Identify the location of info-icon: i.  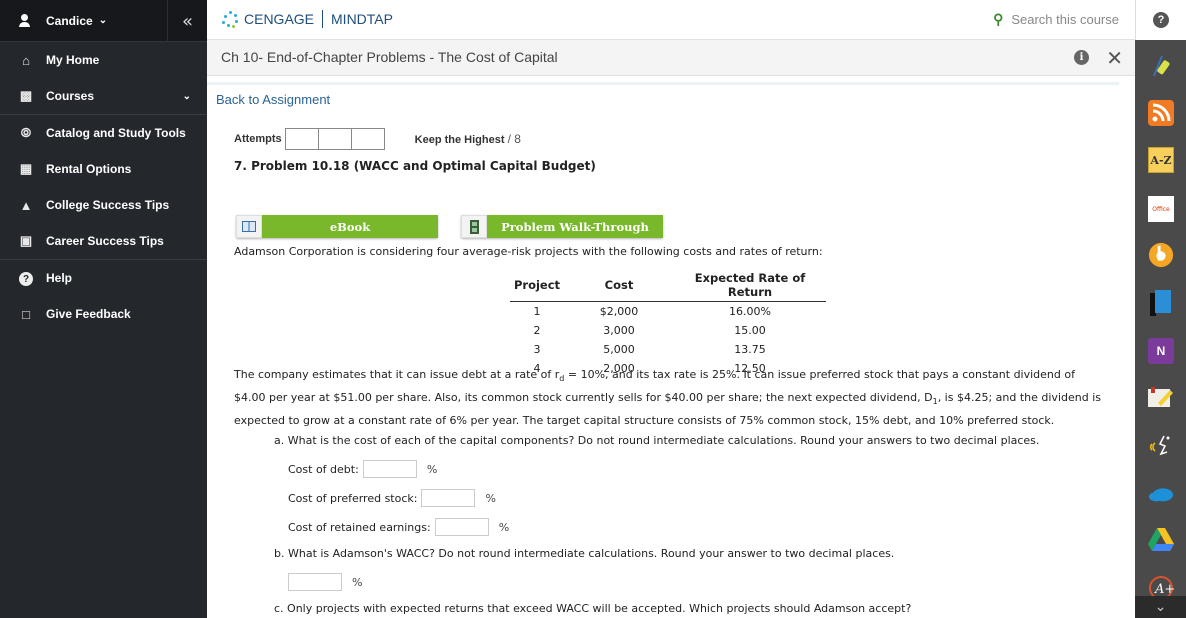
(1081, 57).